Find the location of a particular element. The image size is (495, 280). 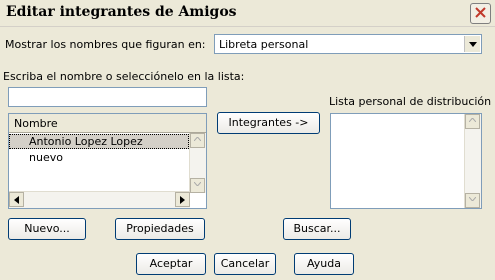

scroll-right-icon is located at coordinates (182, 200).